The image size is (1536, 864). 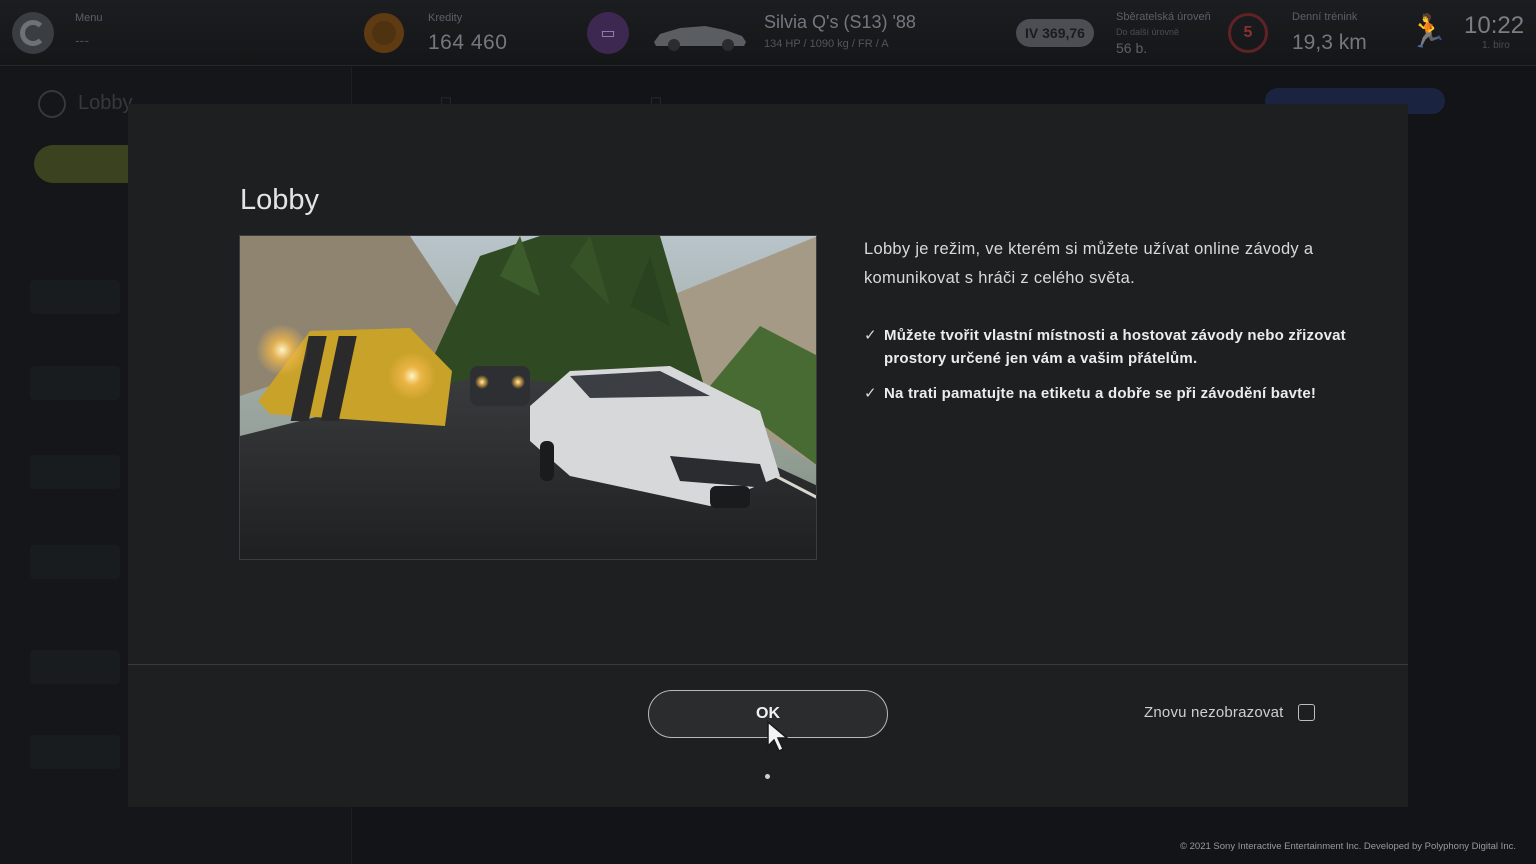 I want to click on gran-turismo-logo-icon, so click(x=33, y=33).